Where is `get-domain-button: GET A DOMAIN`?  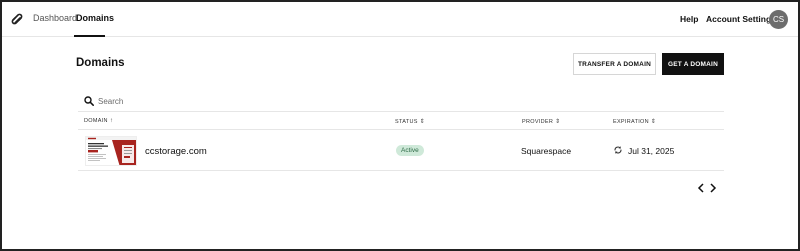 get-domain-button: GET A DOMAIN is located at coordinates (693, 64).